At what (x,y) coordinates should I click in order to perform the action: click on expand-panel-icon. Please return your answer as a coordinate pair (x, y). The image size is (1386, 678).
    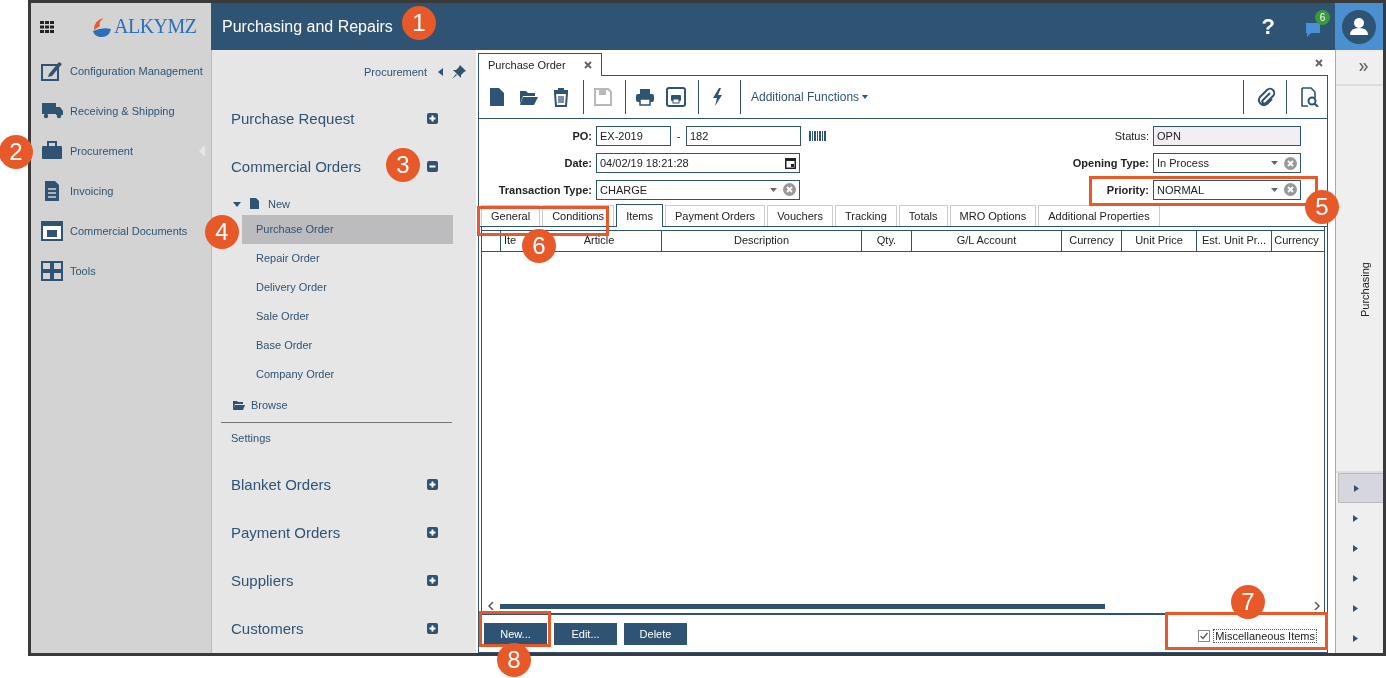
    Looking at the image, I should click on (1363, 67).